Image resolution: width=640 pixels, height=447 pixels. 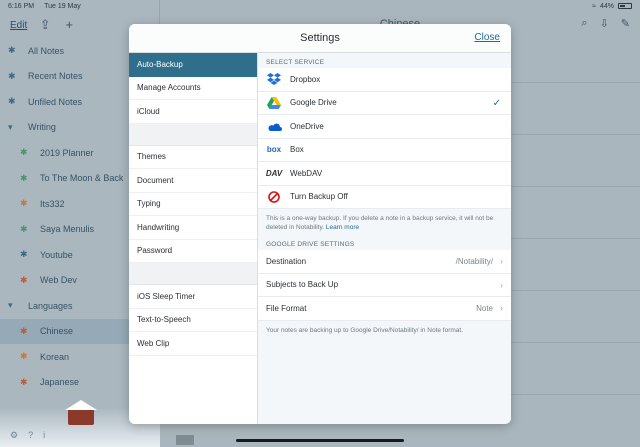 What do you see at coordinates (193, 181) in the screenshot?
I see `settings-nav-item: Document` at bounding box center [193, 181].